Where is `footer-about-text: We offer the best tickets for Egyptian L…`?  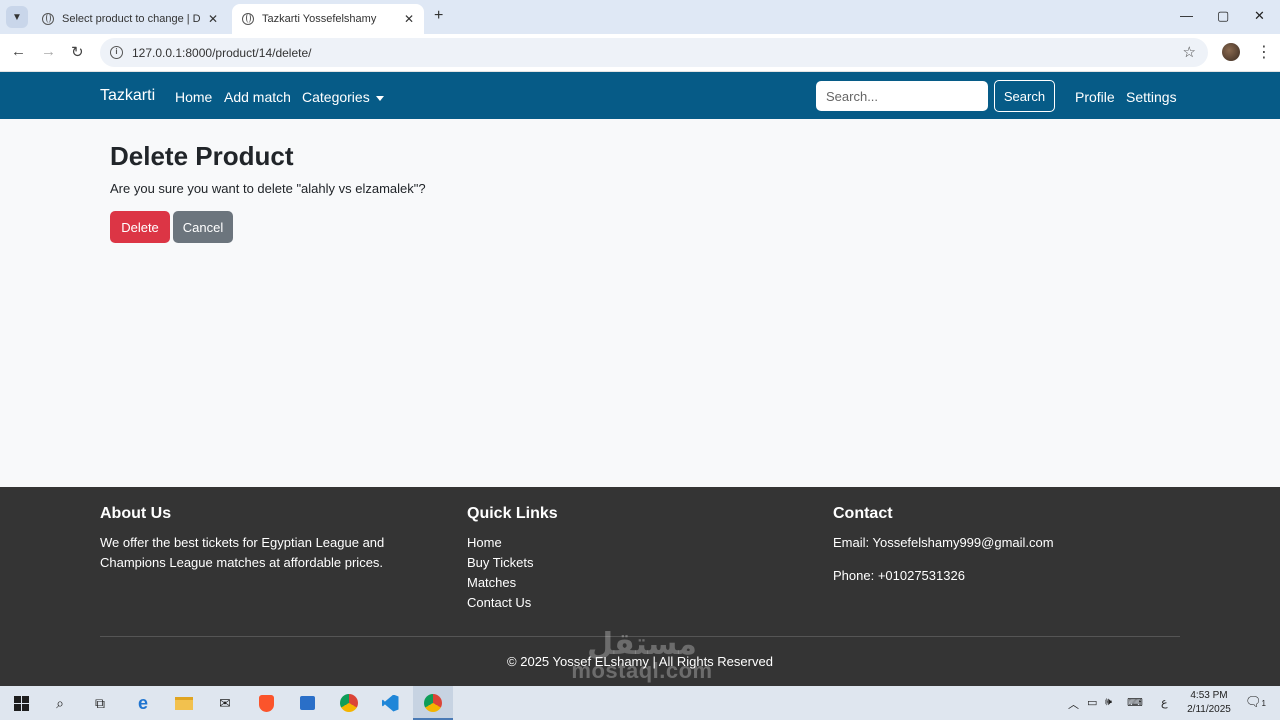 footer-about-text: We offer the best tickets for Egyptian L… is located at coordinates (242, 552).